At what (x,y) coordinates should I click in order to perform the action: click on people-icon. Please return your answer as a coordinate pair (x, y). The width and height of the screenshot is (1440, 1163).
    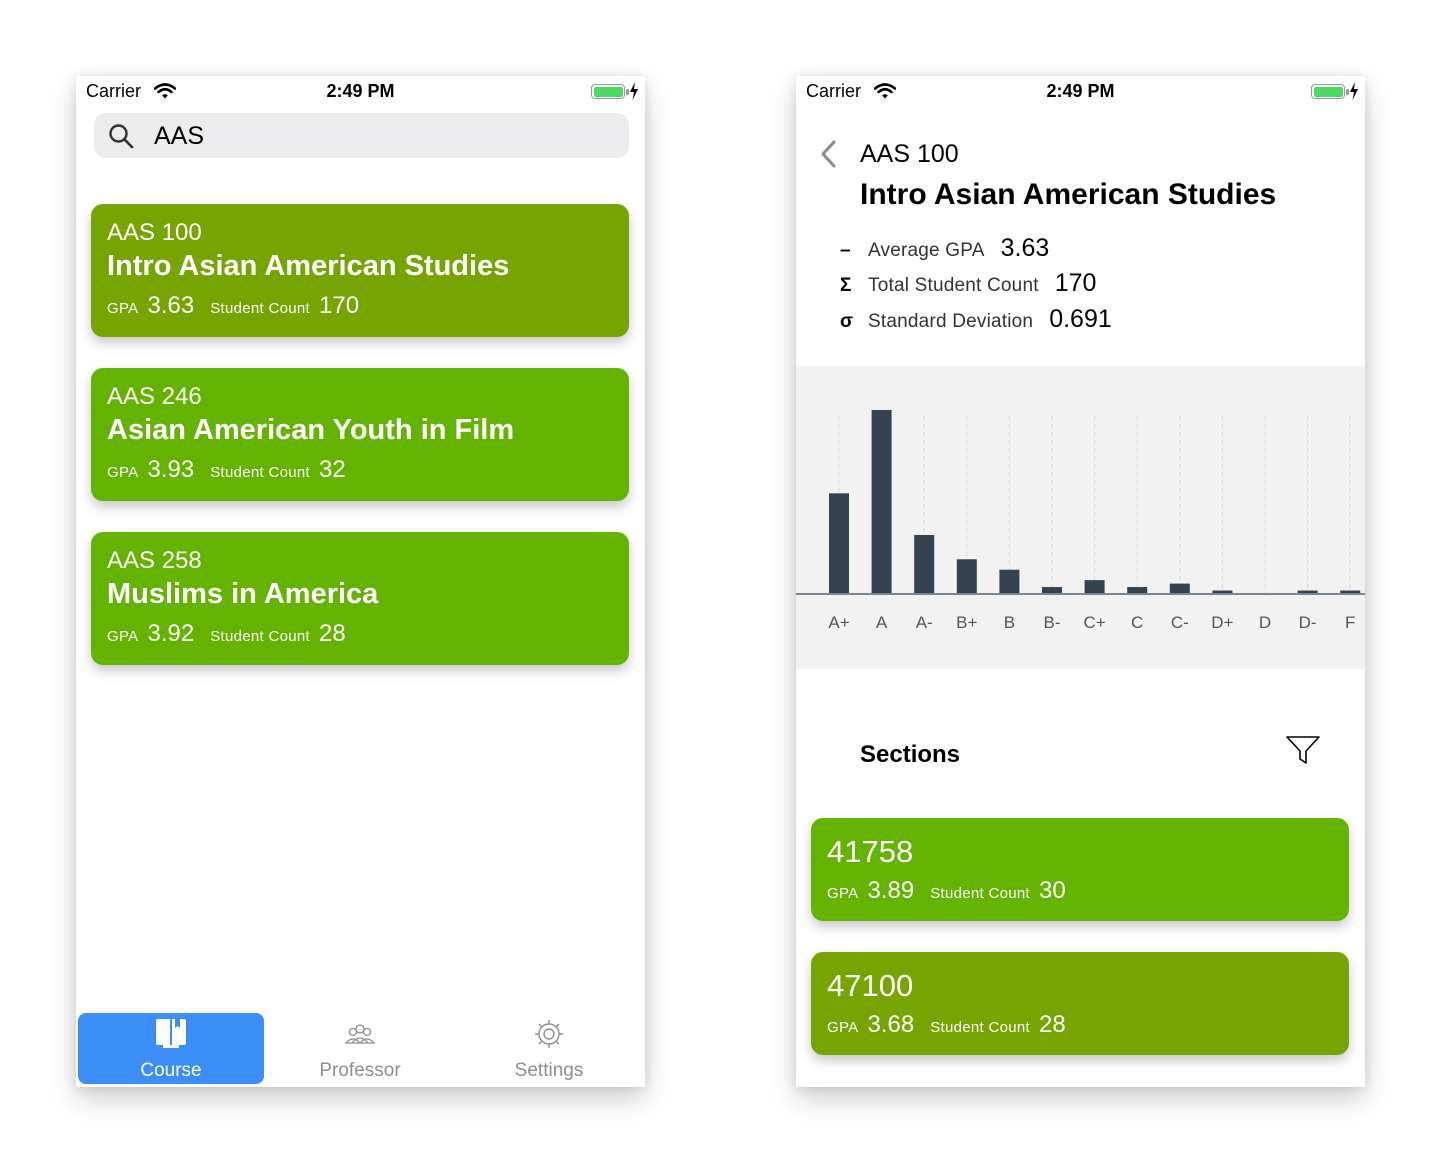
    Looking at the image, I should click on (360, 1034).